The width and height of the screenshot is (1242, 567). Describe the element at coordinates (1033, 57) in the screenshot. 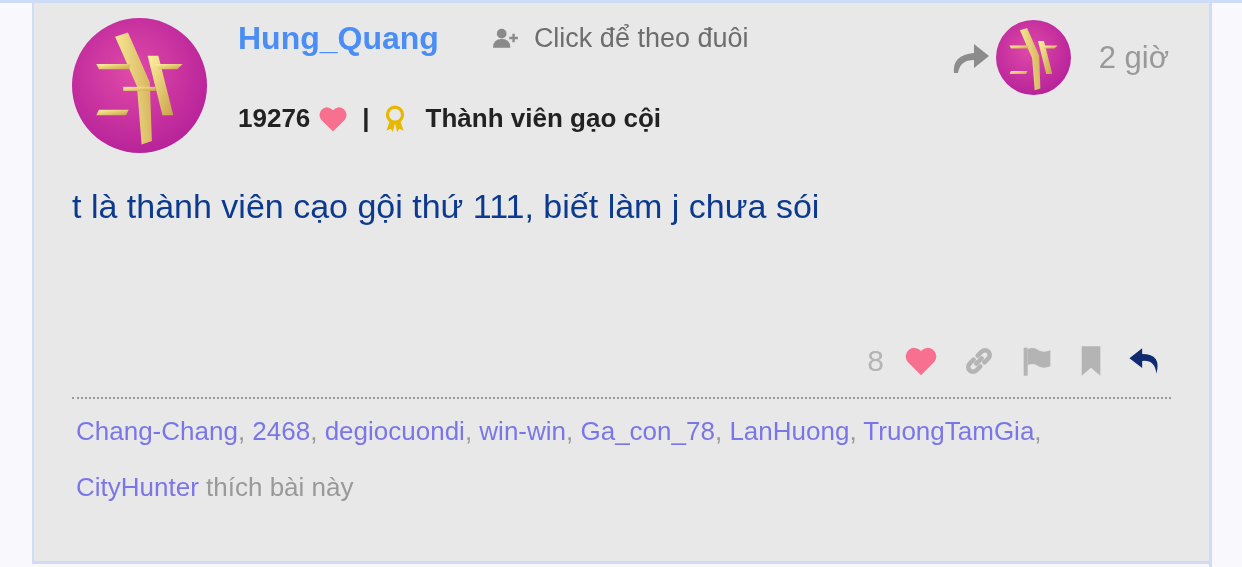

I see `logo-icon` at that location.